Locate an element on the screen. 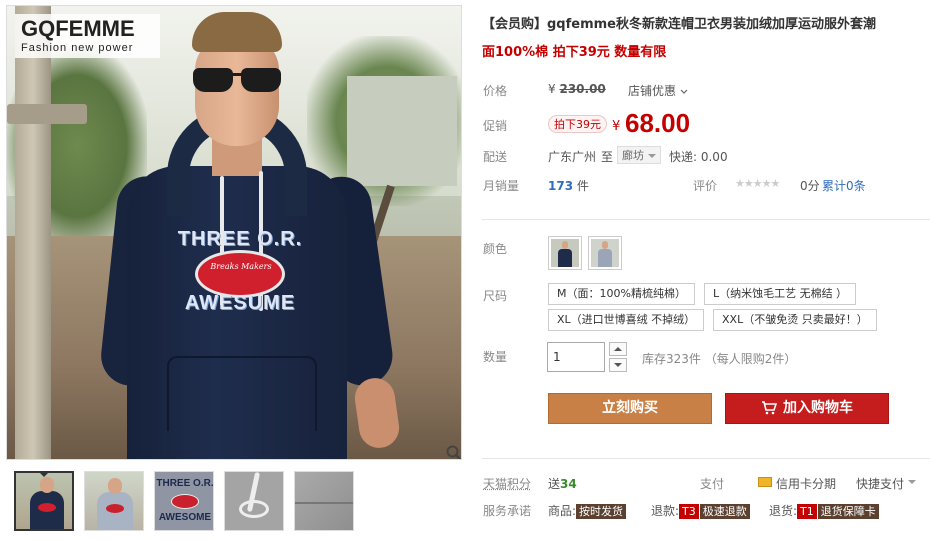 The width and height of the screenshot is (930, 540). print-ball-text: Breaks Makers is located at coordinates (241, 266).